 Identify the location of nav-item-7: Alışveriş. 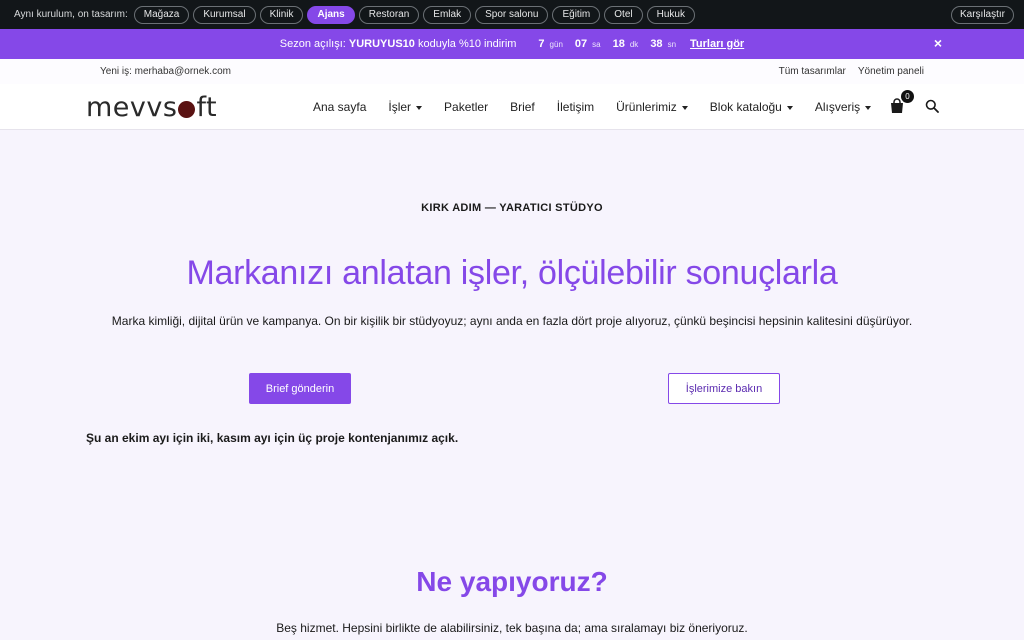
(843, 107).